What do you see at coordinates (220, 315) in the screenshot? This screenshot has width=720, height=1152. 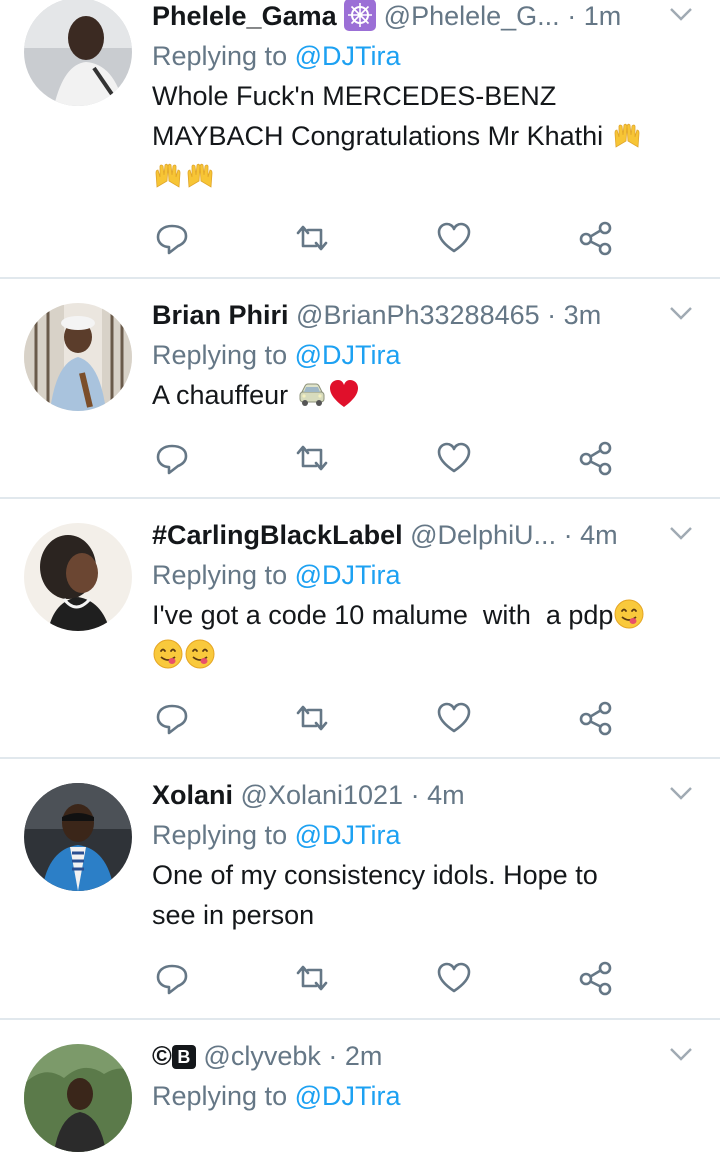 I see `display-name: Brian Phiri` at bounding box center [220, 315].